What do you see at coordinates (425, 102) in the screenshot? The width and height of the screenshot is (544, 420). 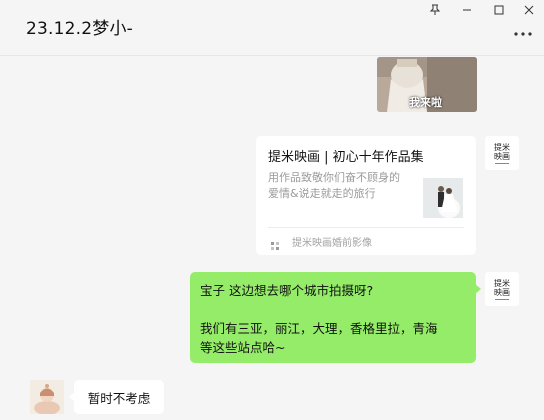 I see `image-caption: 我来啦` at bounding box center [425, 102].